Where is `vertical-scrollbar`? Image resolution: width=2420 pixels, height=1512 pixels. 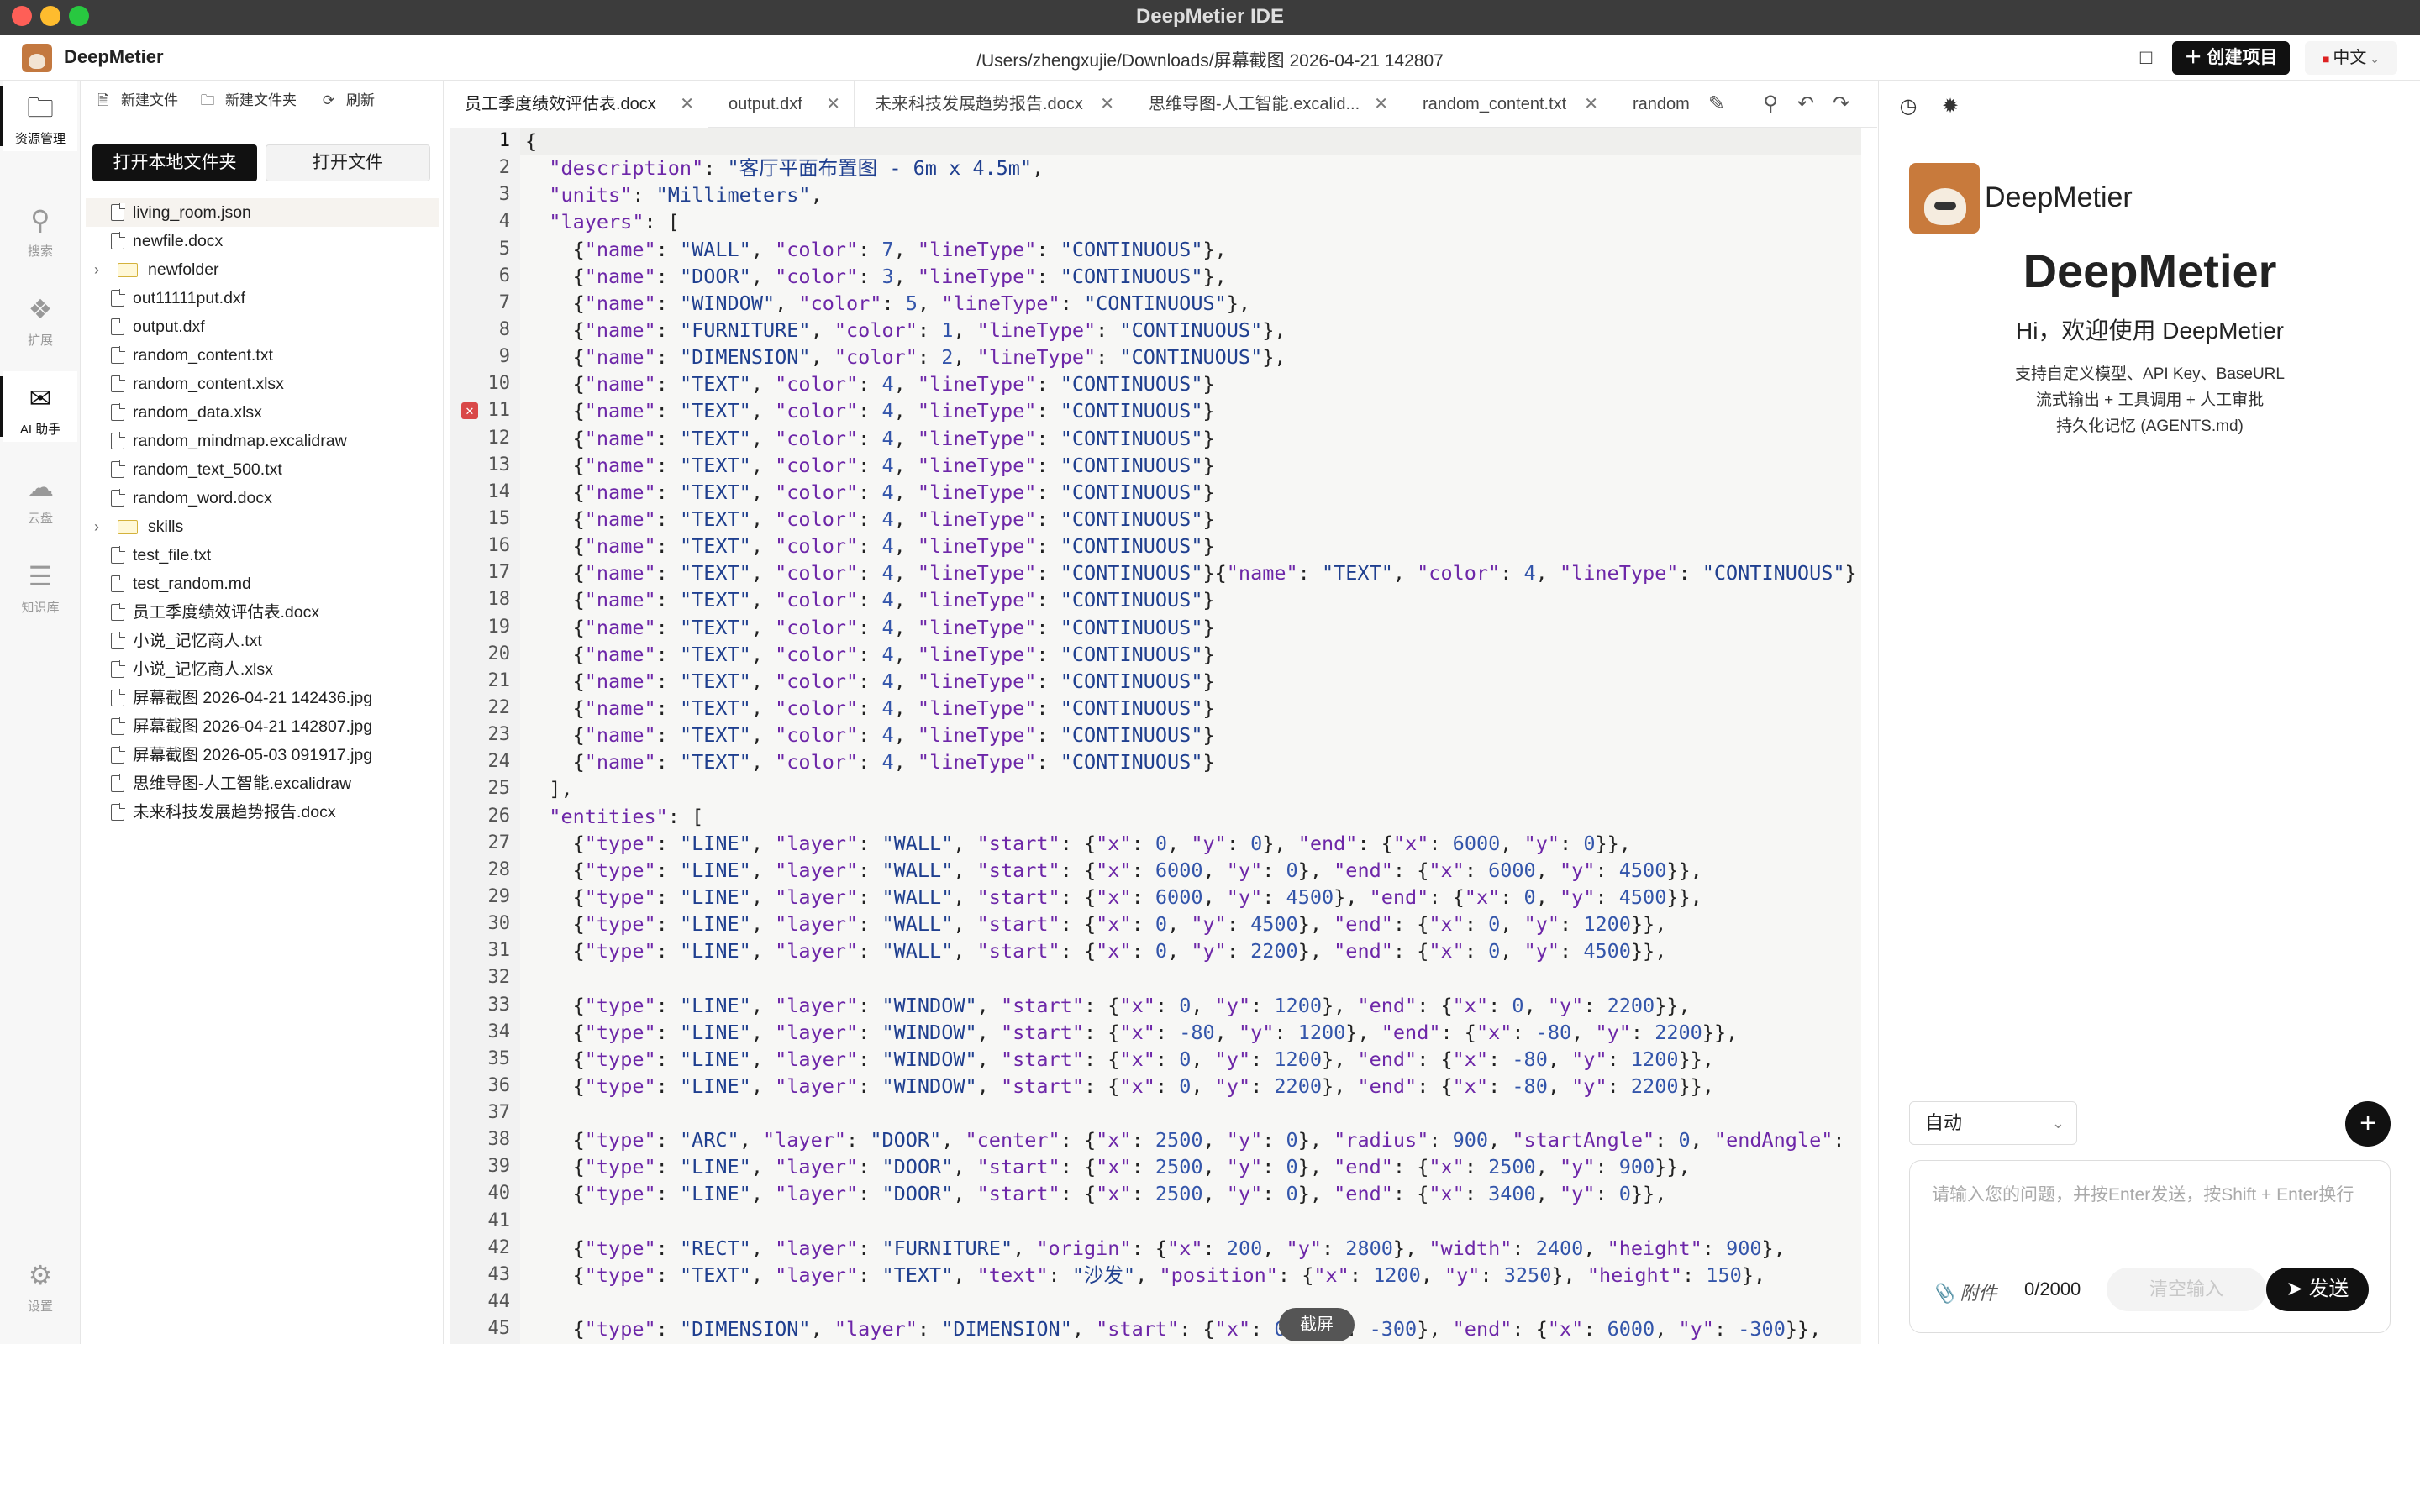 vertical-scrollbar is located at coordinates (1869, 736).